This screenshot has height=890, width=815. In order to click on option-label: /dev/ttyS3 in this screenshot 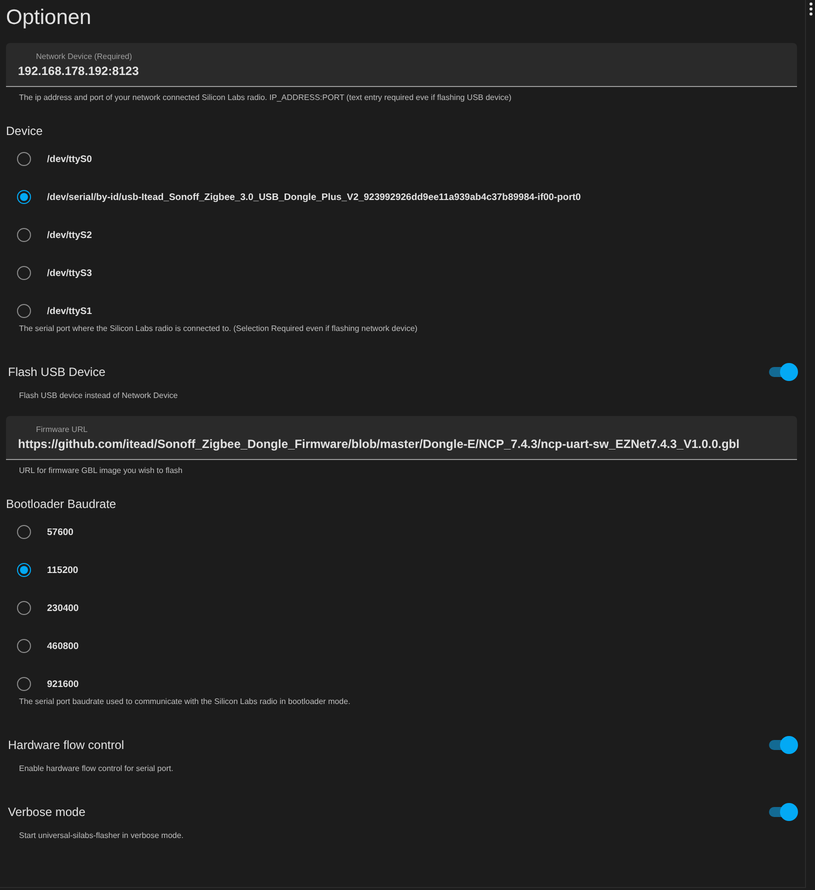, I will do `click(69, 273)`.